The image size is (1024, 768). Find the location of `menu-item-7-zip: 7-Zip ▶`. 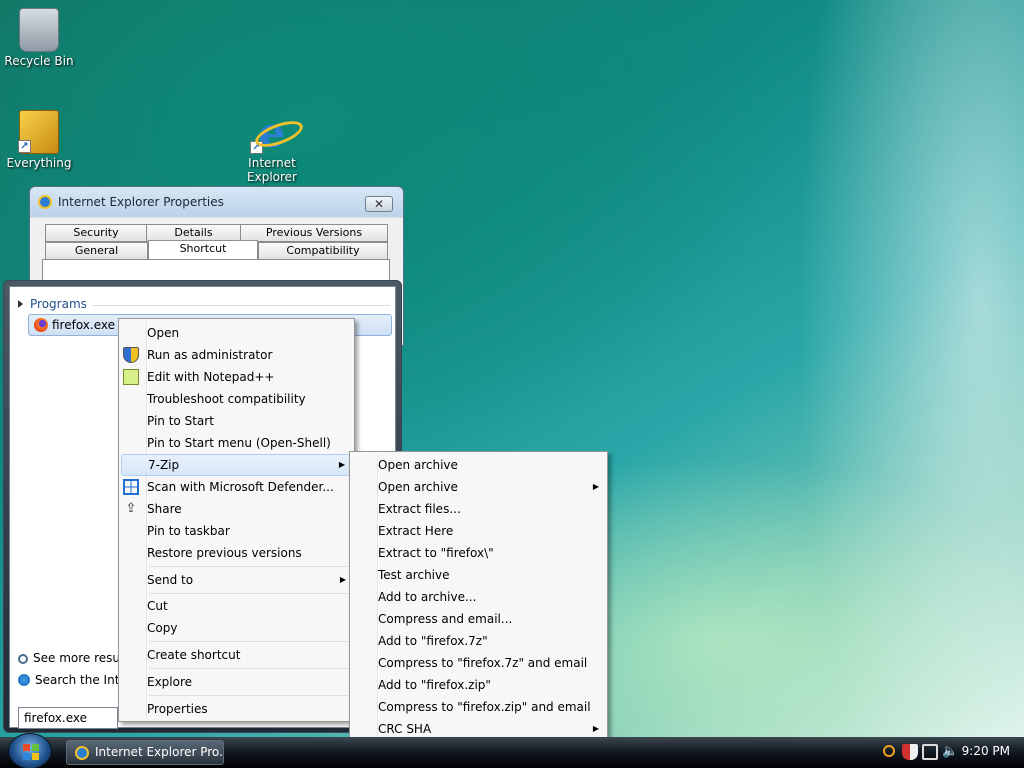

menu-item-7-zip: 7-Zip ▶ is located at coordinates (236, 465).